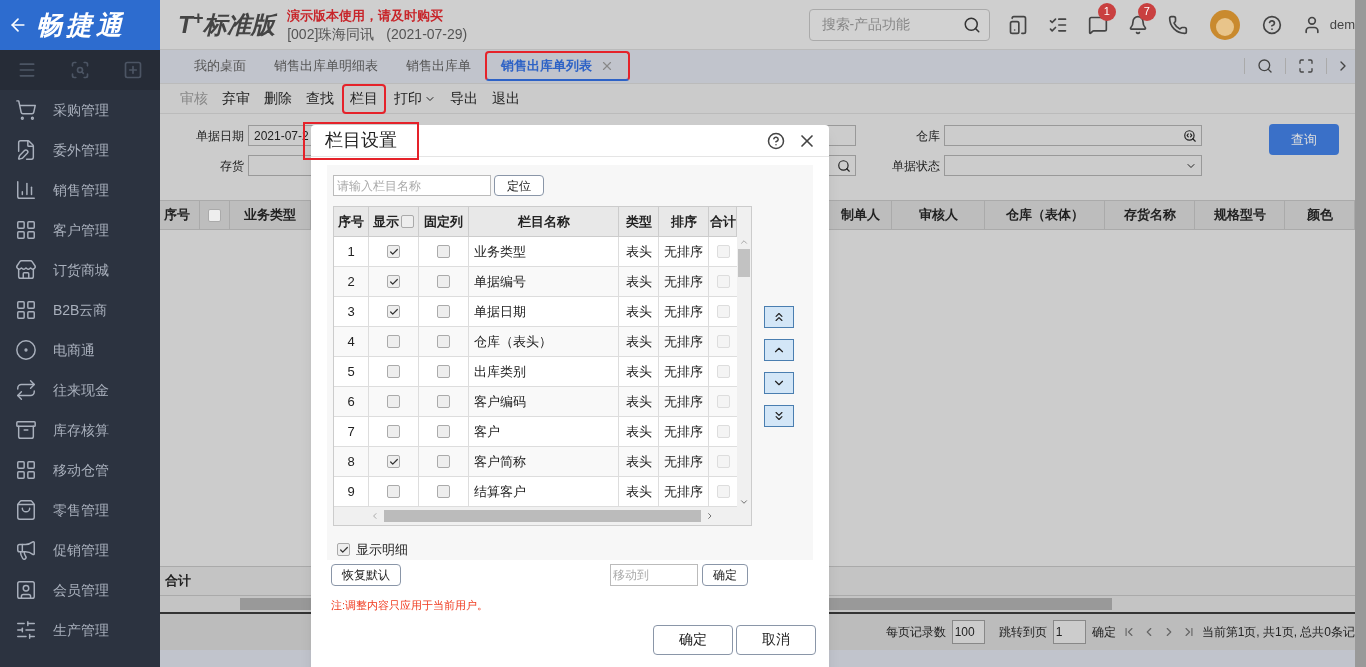 The image size is (1366, 667). What do you see at coordinates (928, 136) in the screenshot?
I see `field-label: 仓库` at bounding box center [928, 136].